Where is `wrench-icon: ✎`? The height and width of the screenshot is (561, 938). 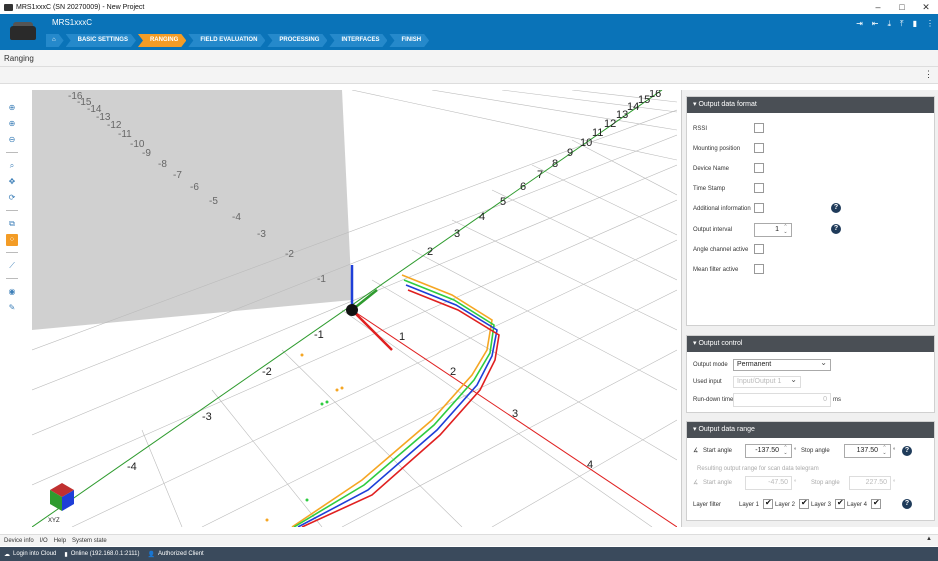 wrench-icon: ✎ is located at coordinates (12, 308).